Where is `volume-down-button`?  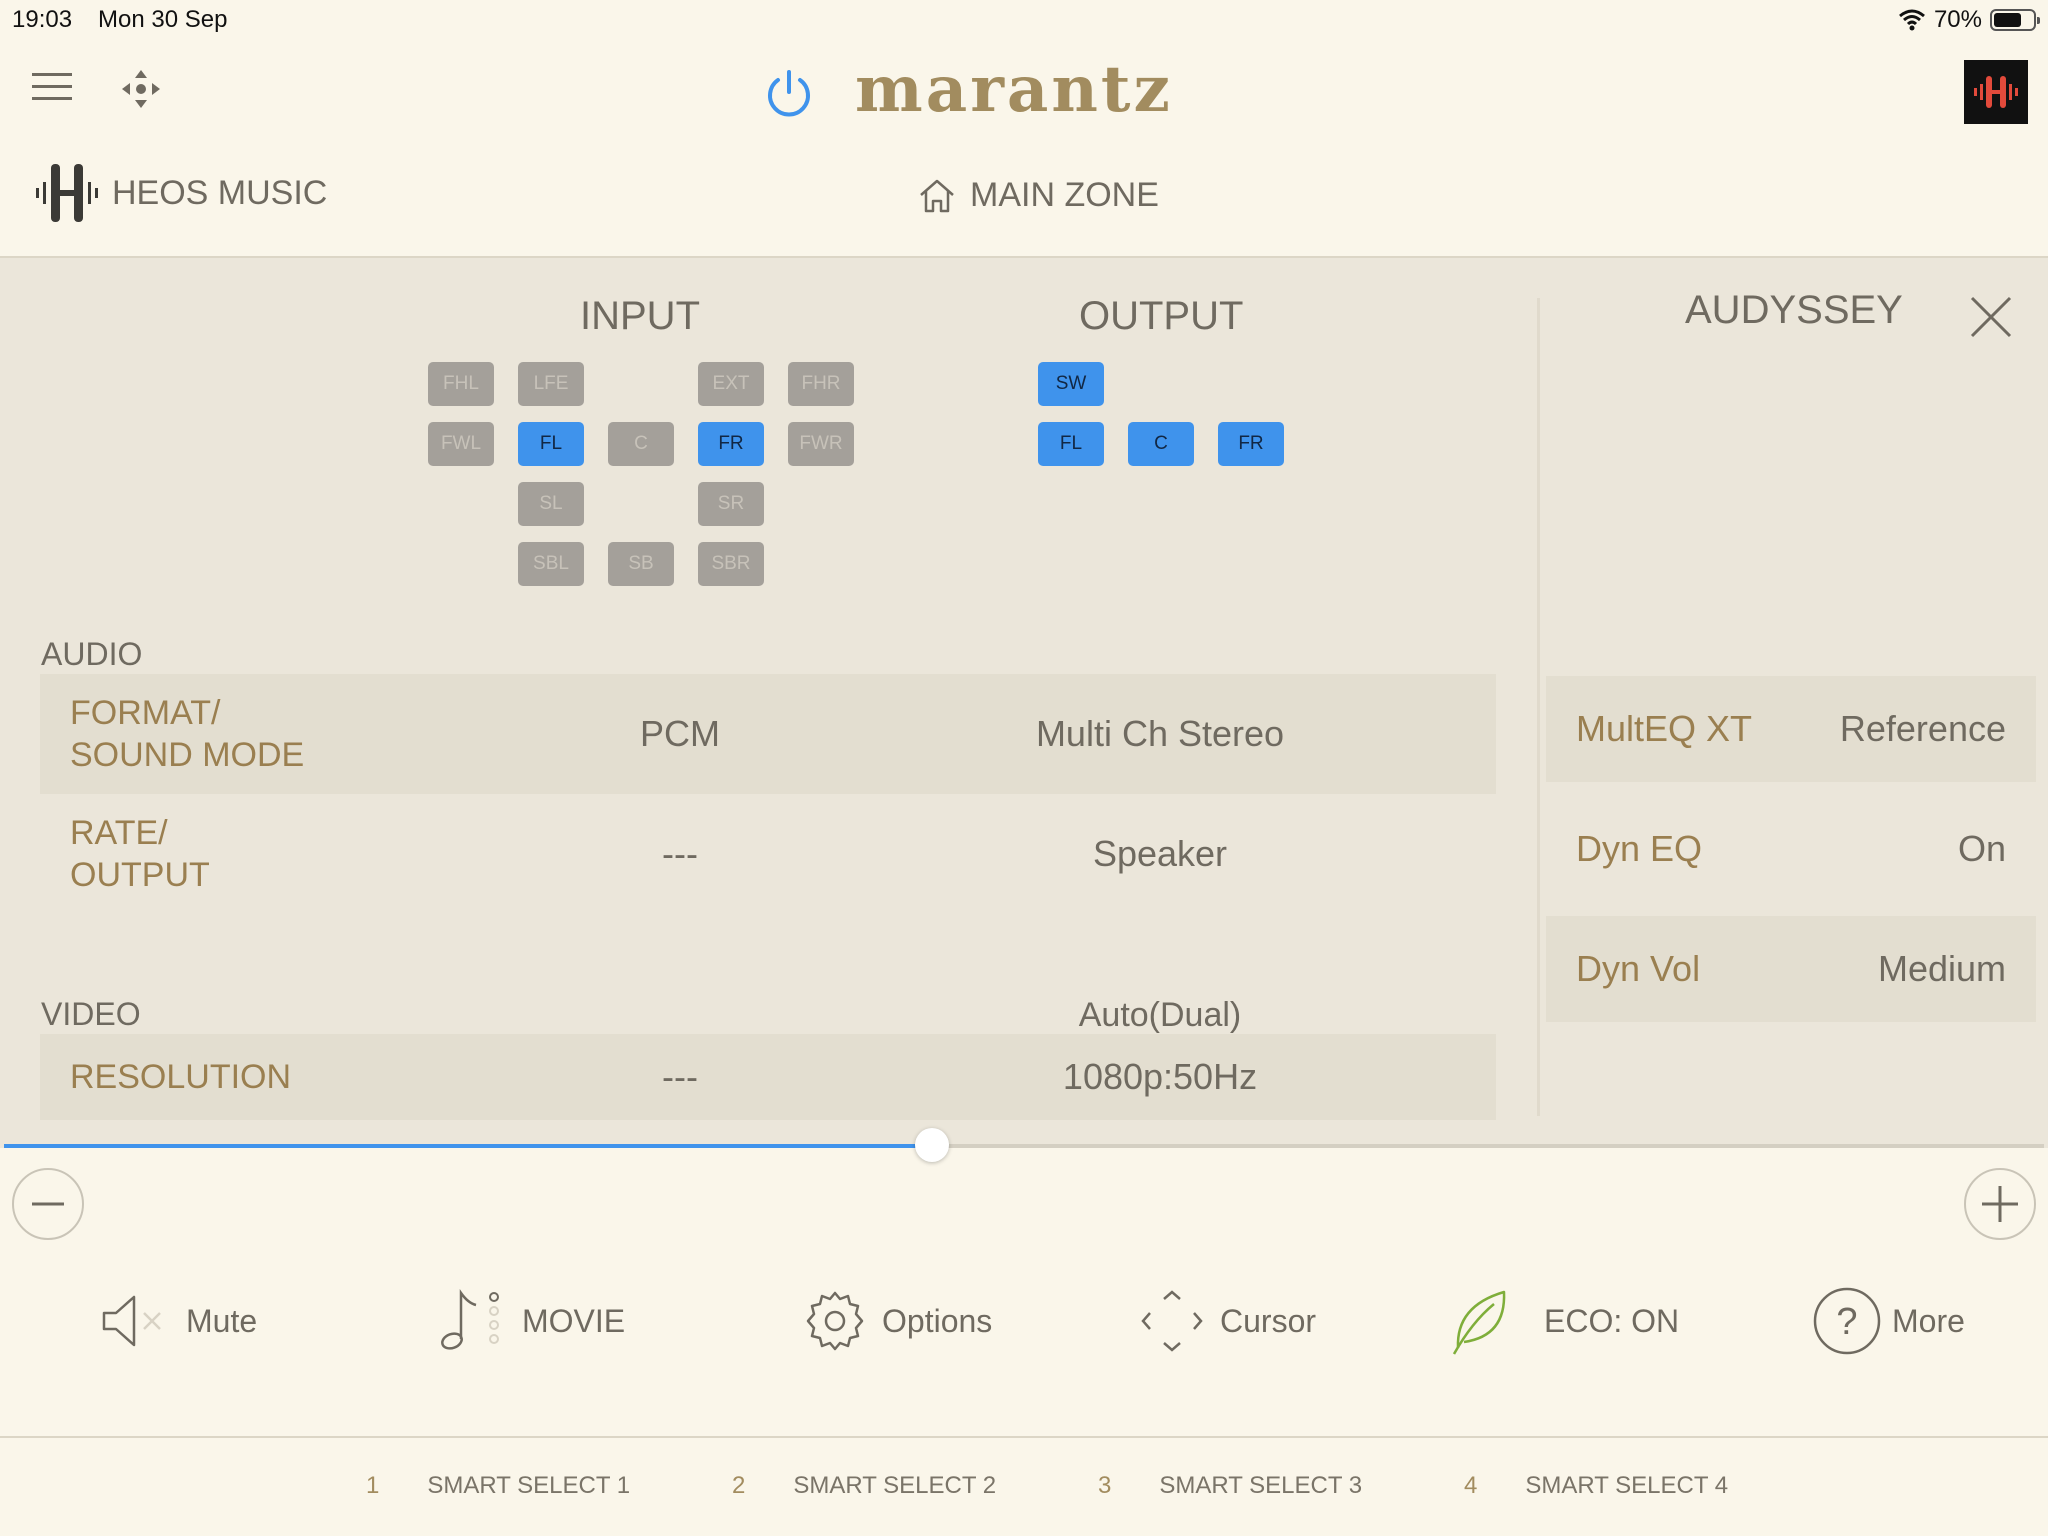 volume-down-button is located at coordinates (48, 1204).